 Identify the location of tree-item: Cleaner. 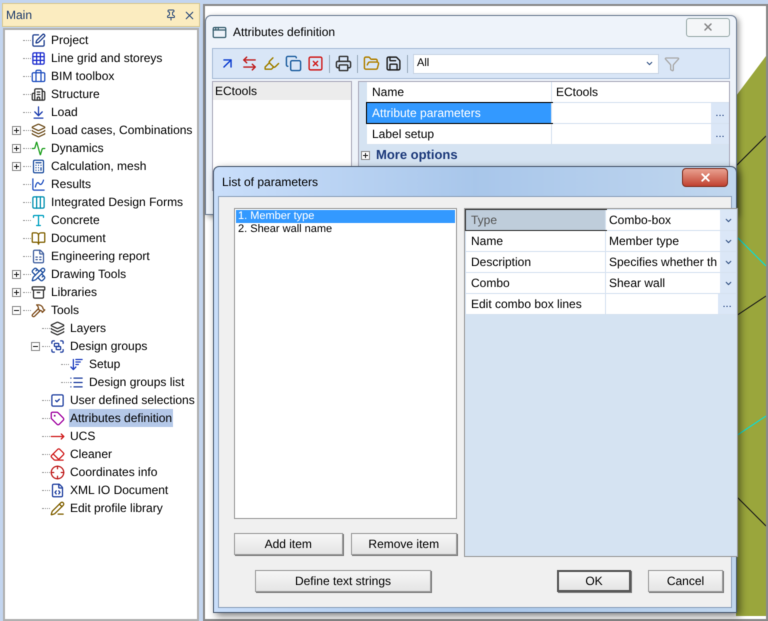
(91, 454).